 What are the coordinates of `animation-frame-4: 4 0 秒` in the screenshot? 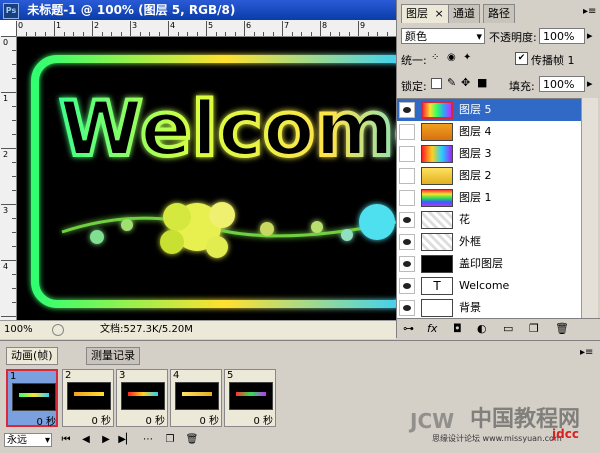 It's located at (196, 398).